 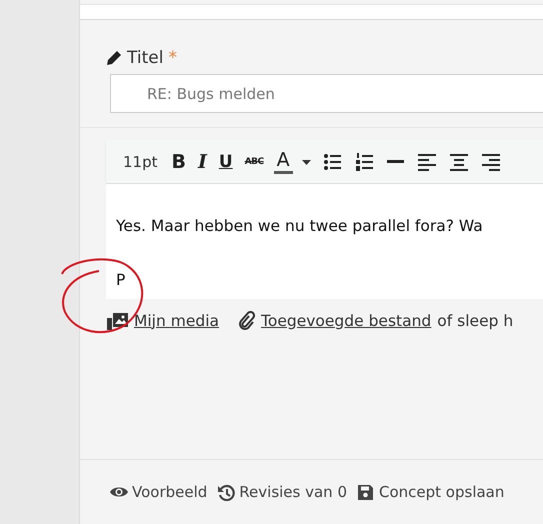 What do you see at coordinates (366, 492) in the screenshot?
I see `save-icon` at bounding box center [366, 492].